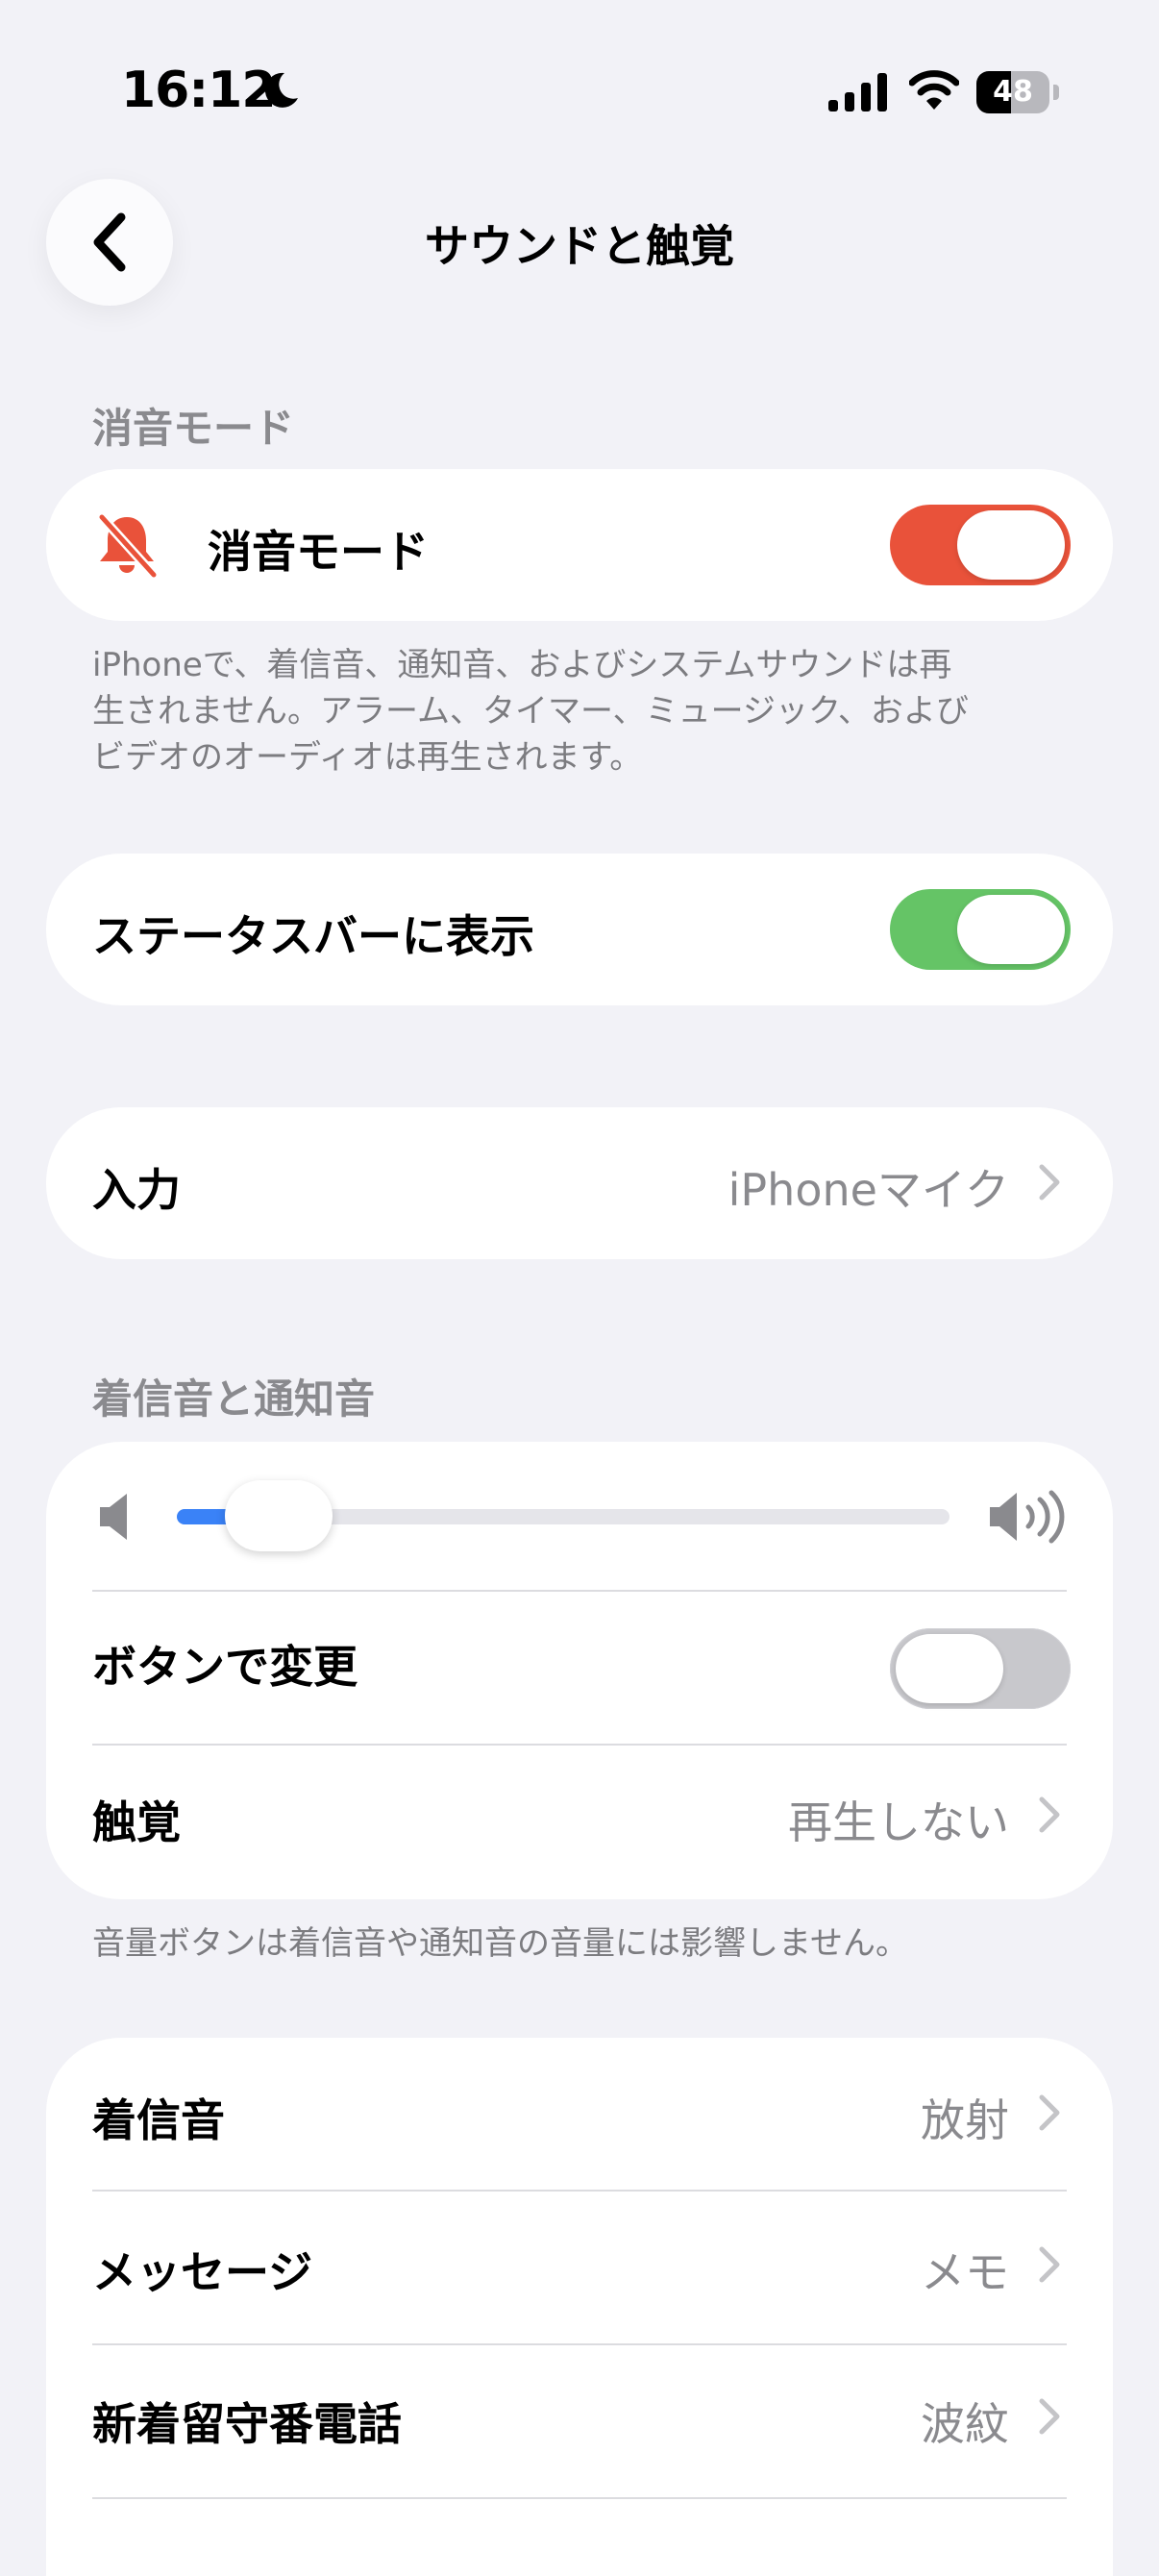 This screenshot has height=2576, width=1159. What do you see at coordinates (579, 1823) in the screenshot?
I see `haptics-row: 触覚 再生しない` at bounding box center [579, 1823].